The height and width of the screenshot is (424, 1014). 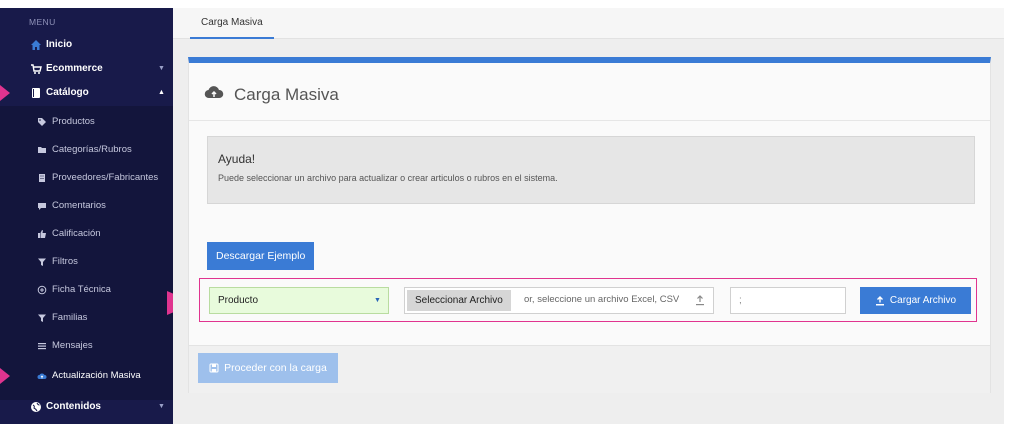 What do you see at coordinates (65, 261) in the screenshot?
I see `sidebar-item-label: Filtros` at bounding box center [65, 261].